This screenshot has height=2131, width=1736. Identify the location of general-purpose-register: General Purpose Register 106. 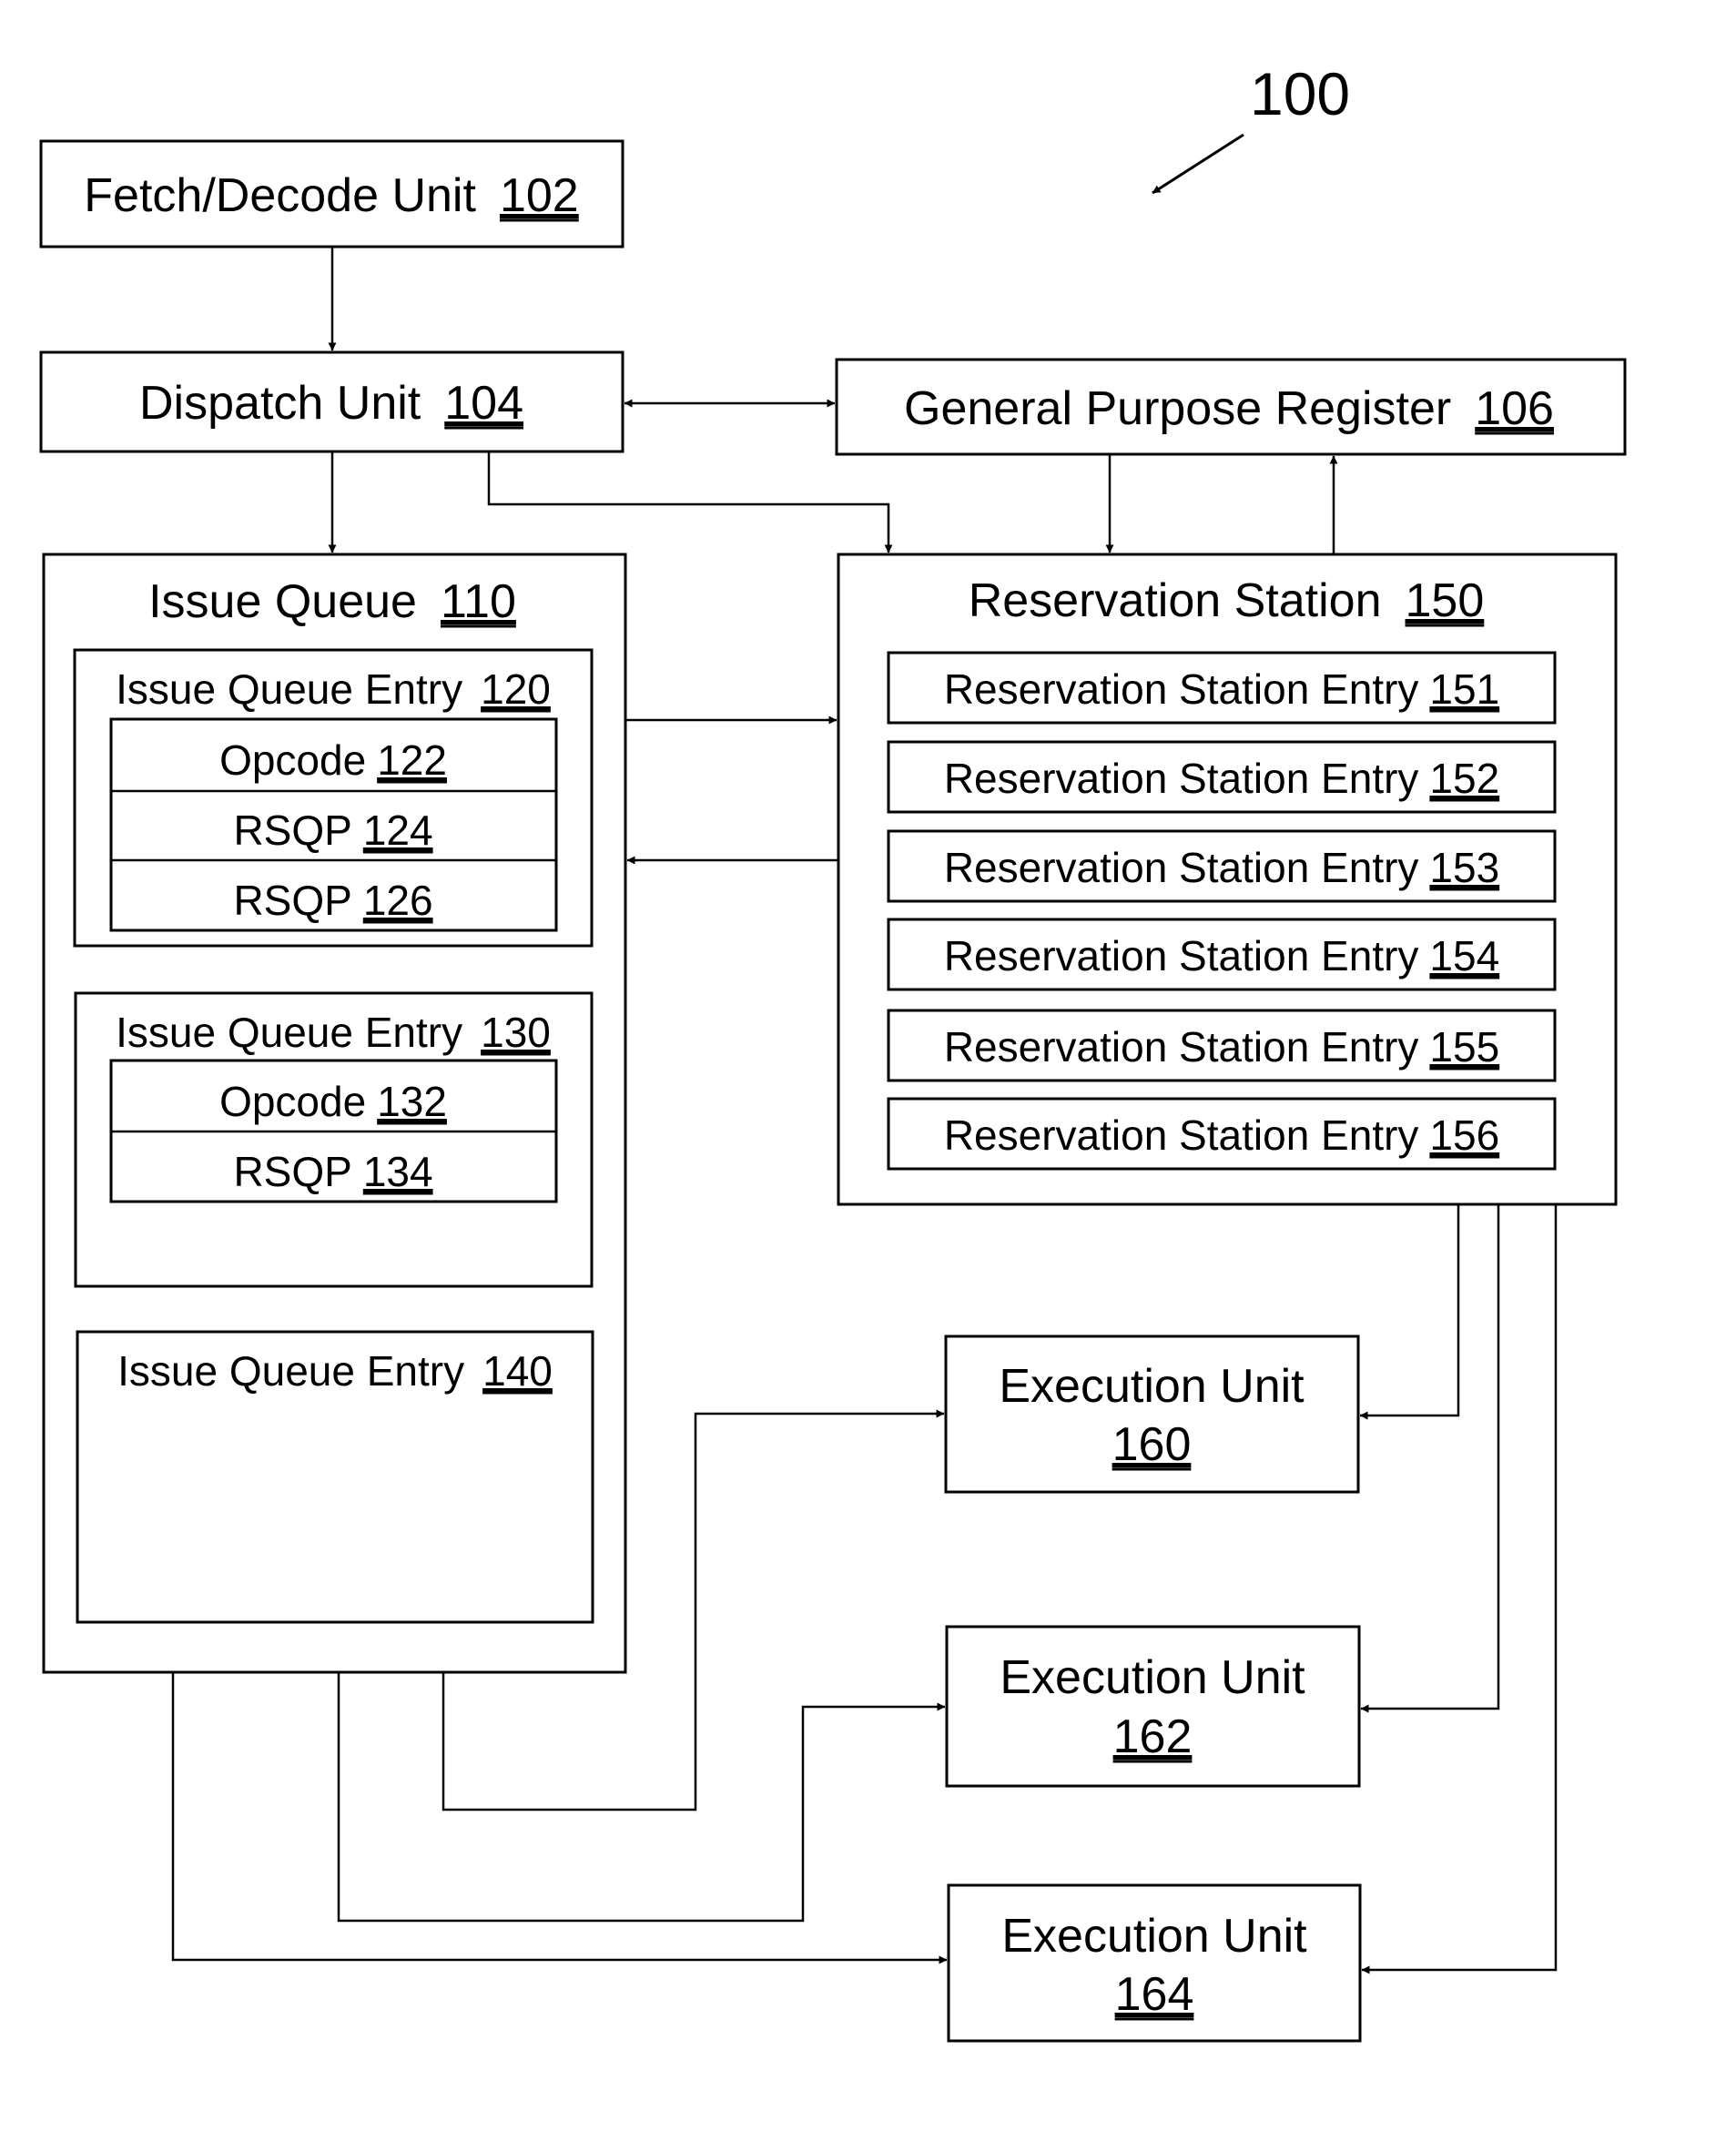
(1231, 407).